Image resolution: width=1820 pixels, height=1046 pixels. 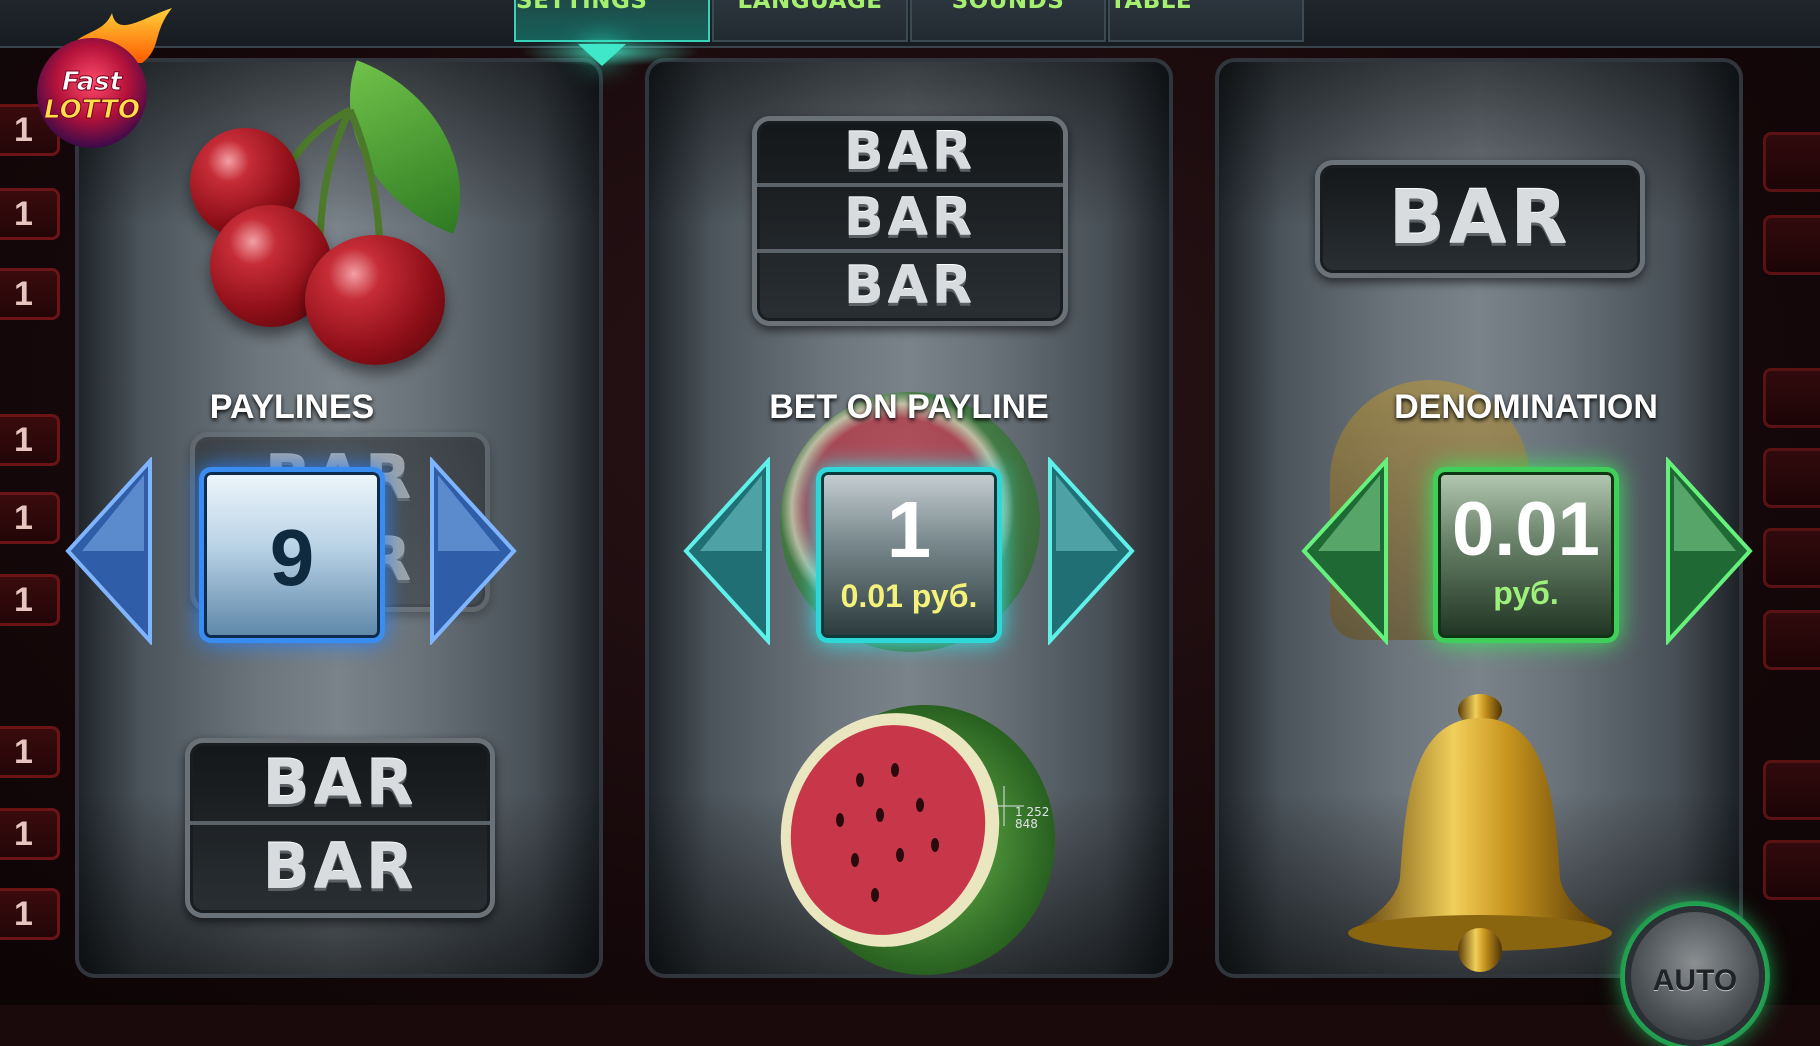 What do you see at coordinates (727, 551) in the screenshot?
I see `bet-decrease-button` at bounding box center [727, 551].